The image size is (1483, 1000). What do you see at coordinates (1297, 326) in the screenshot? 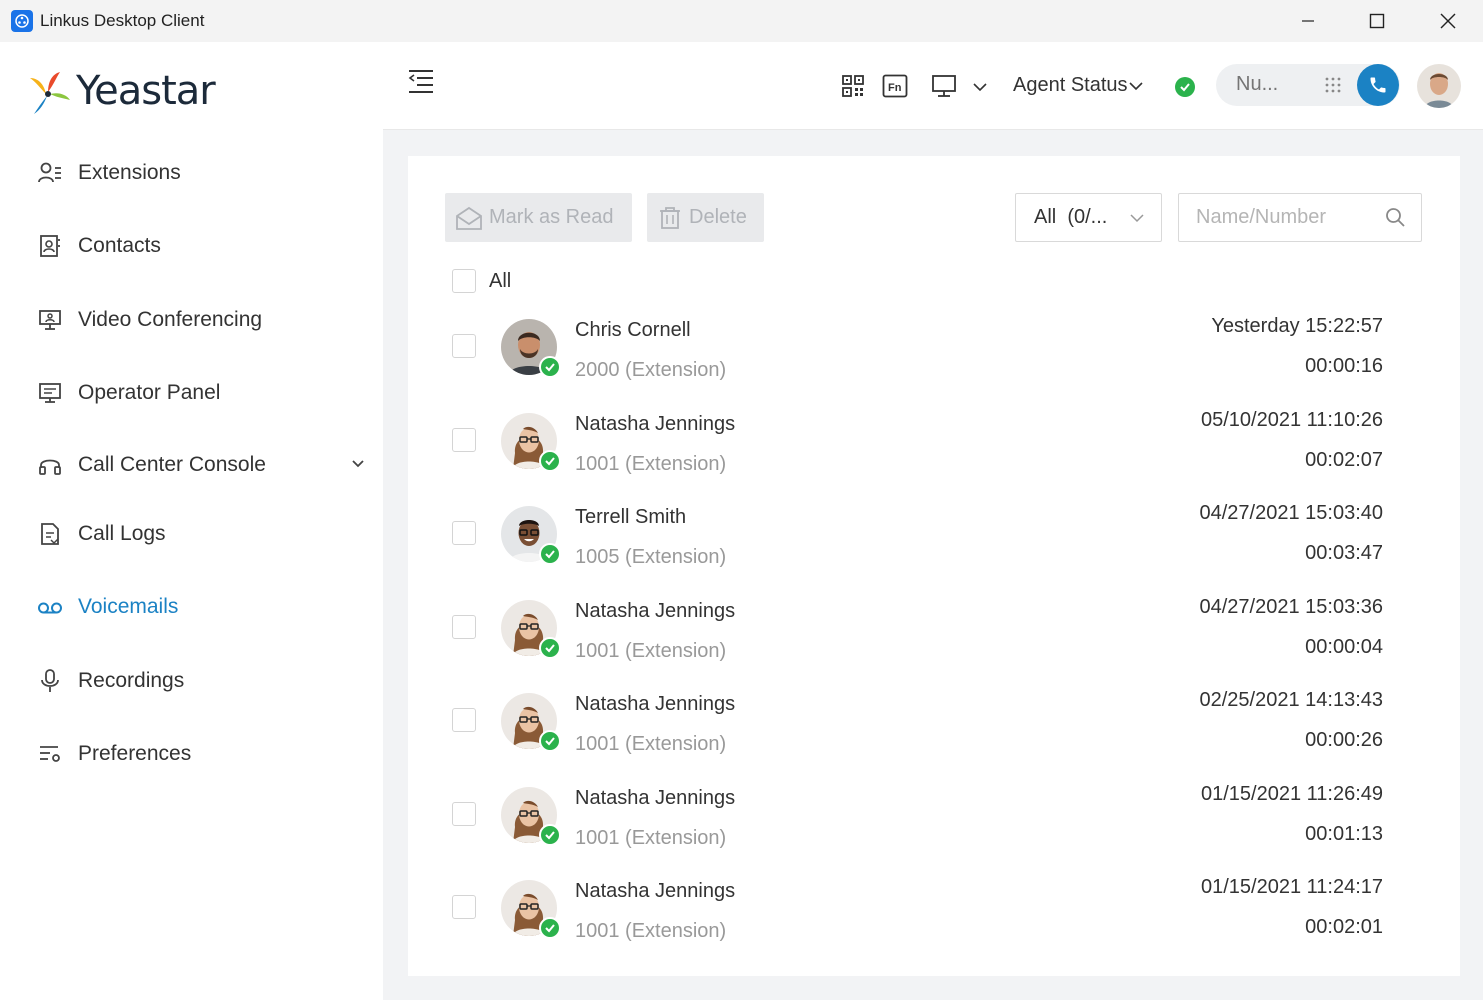
I see `voicemail-time: Yesterday 15:22:57` at bounding box center [1297, 326].